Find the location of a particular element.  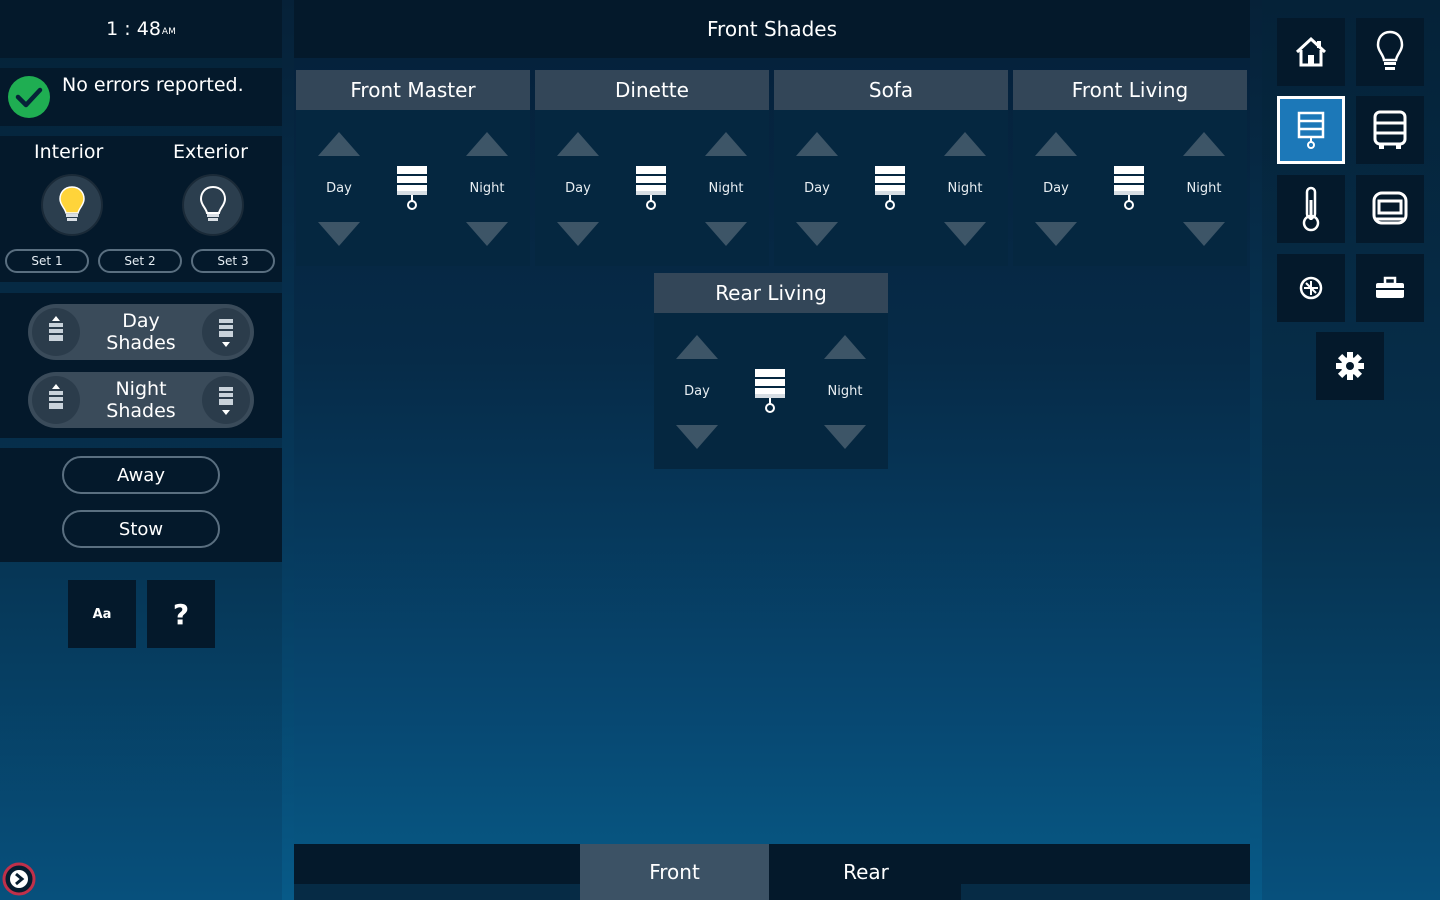

stow-button: Stow is located at coordinates (141, 529).